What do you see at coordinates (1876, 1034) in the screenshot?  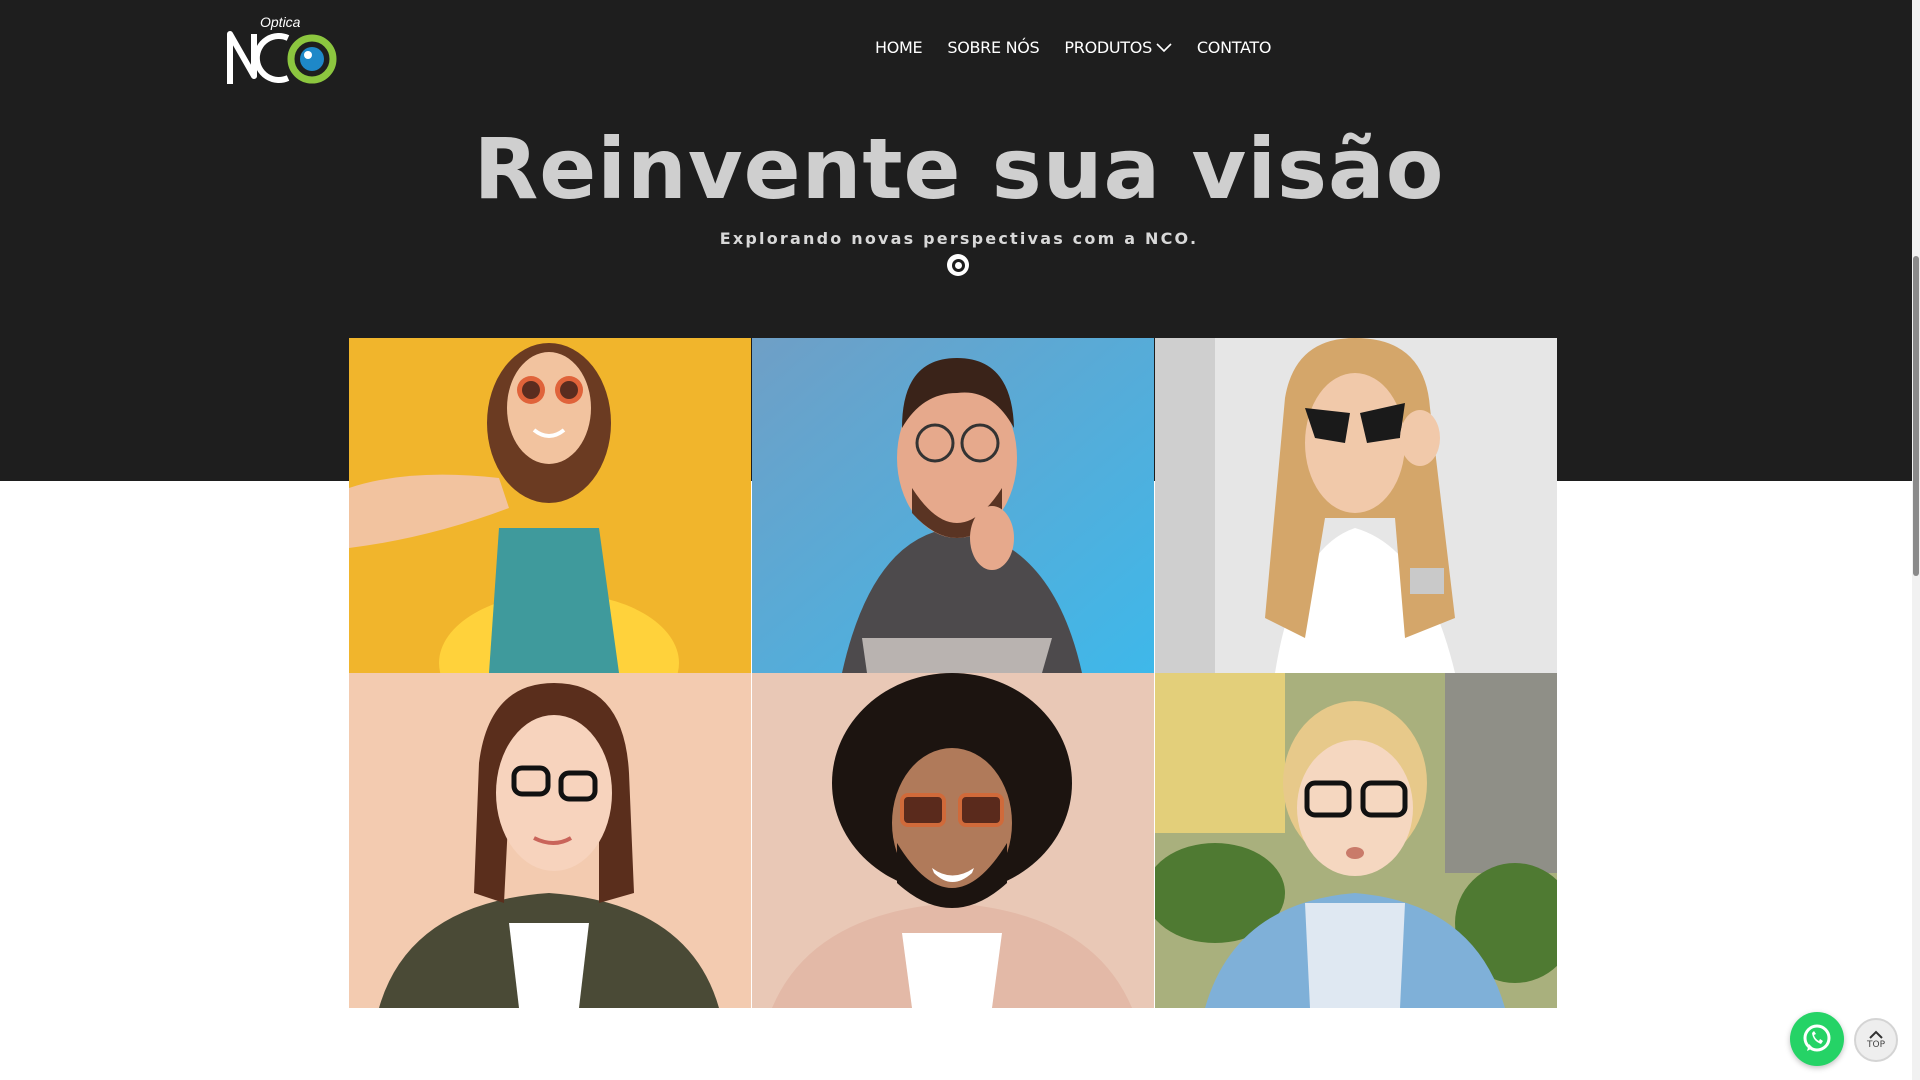 I see `chevron-up-icon` at bounding box center [1876, 1034].